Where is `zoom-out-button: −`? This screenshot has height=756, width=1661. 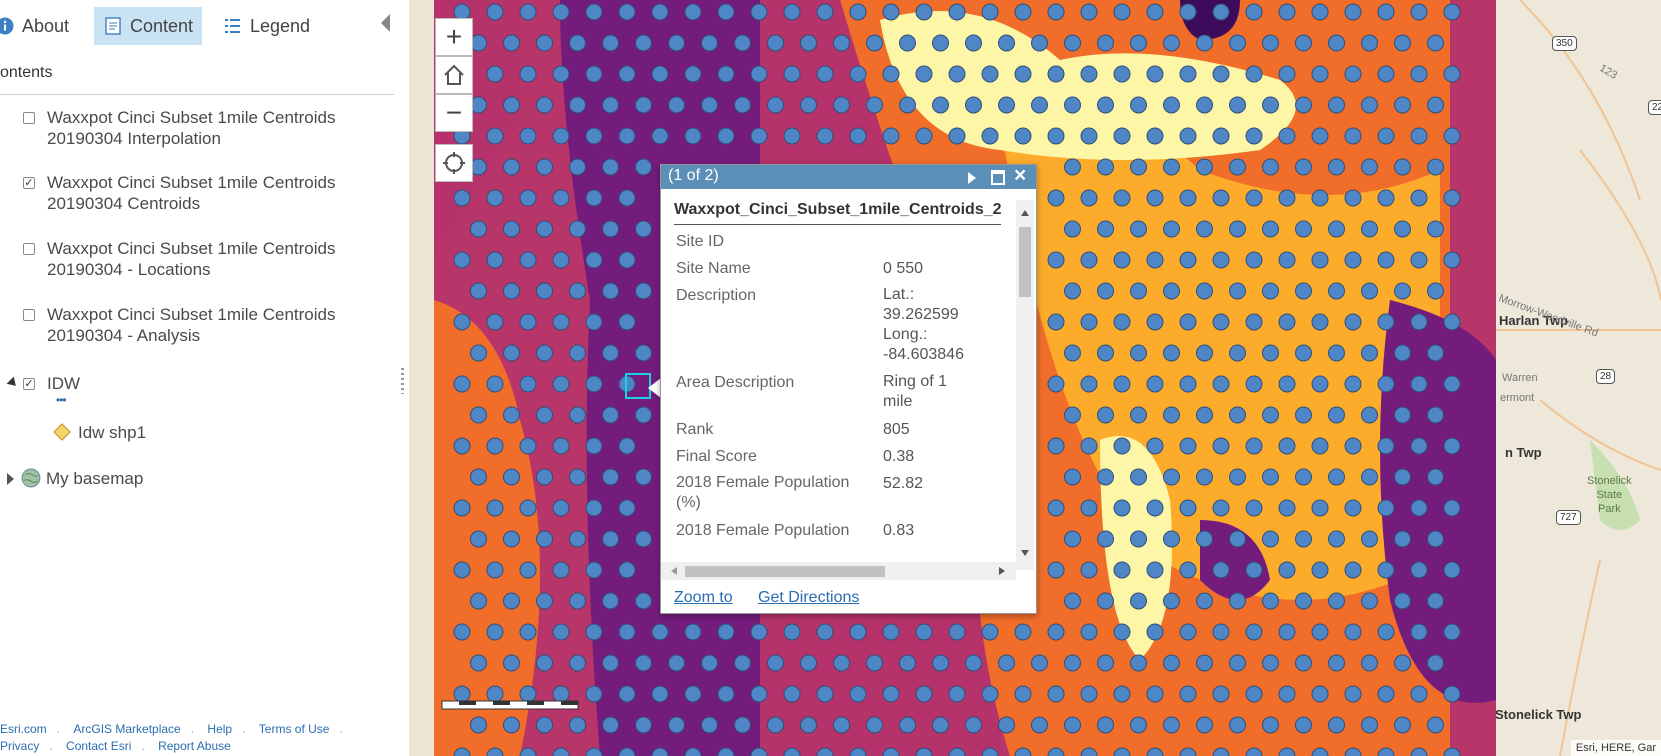 zoom-out-button: − is located at coordinates (454, 113).